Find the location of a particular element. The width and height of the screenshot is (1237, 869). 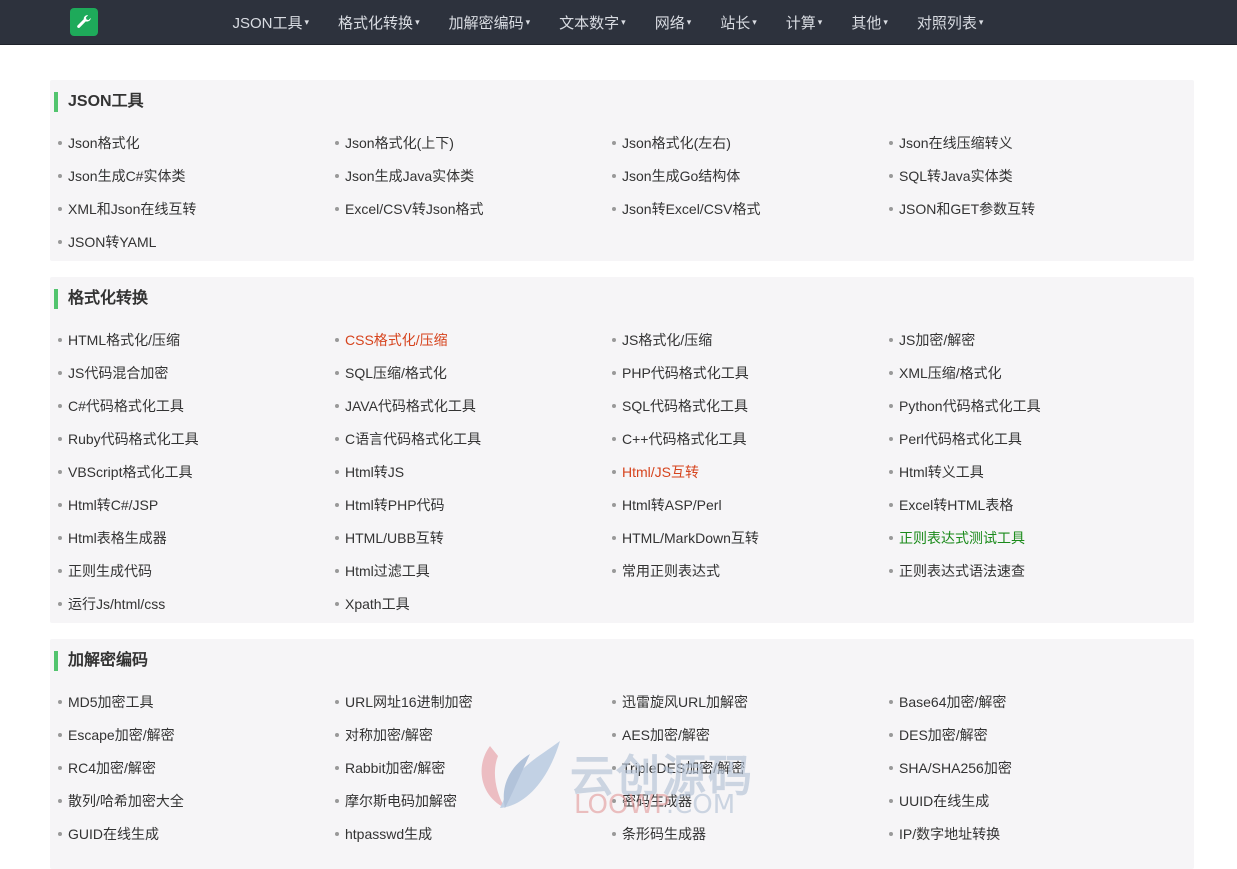

tool-link-label: IP/数字地址转换 is located at coordinates (950, 834).